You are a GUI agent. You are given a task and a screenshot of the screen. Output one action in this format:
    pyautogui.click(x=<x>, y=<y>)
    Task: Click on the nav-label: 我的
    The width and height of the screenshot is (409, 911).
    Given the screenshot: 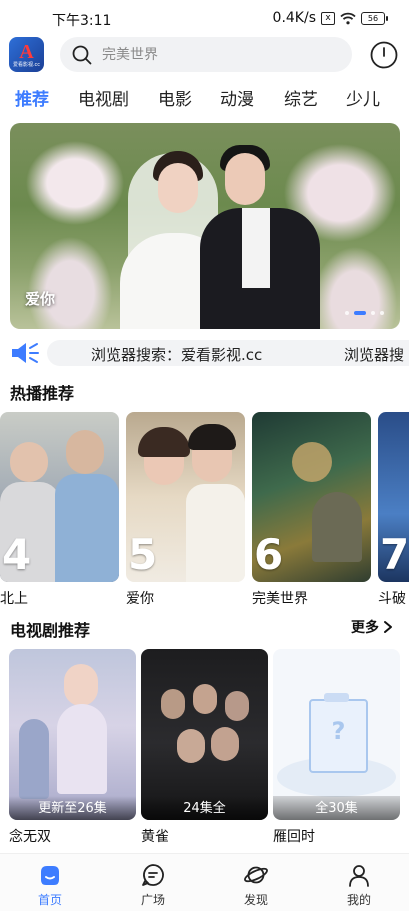 What is the action you would take?
    pyautogui.click(x=358, y=900)
    